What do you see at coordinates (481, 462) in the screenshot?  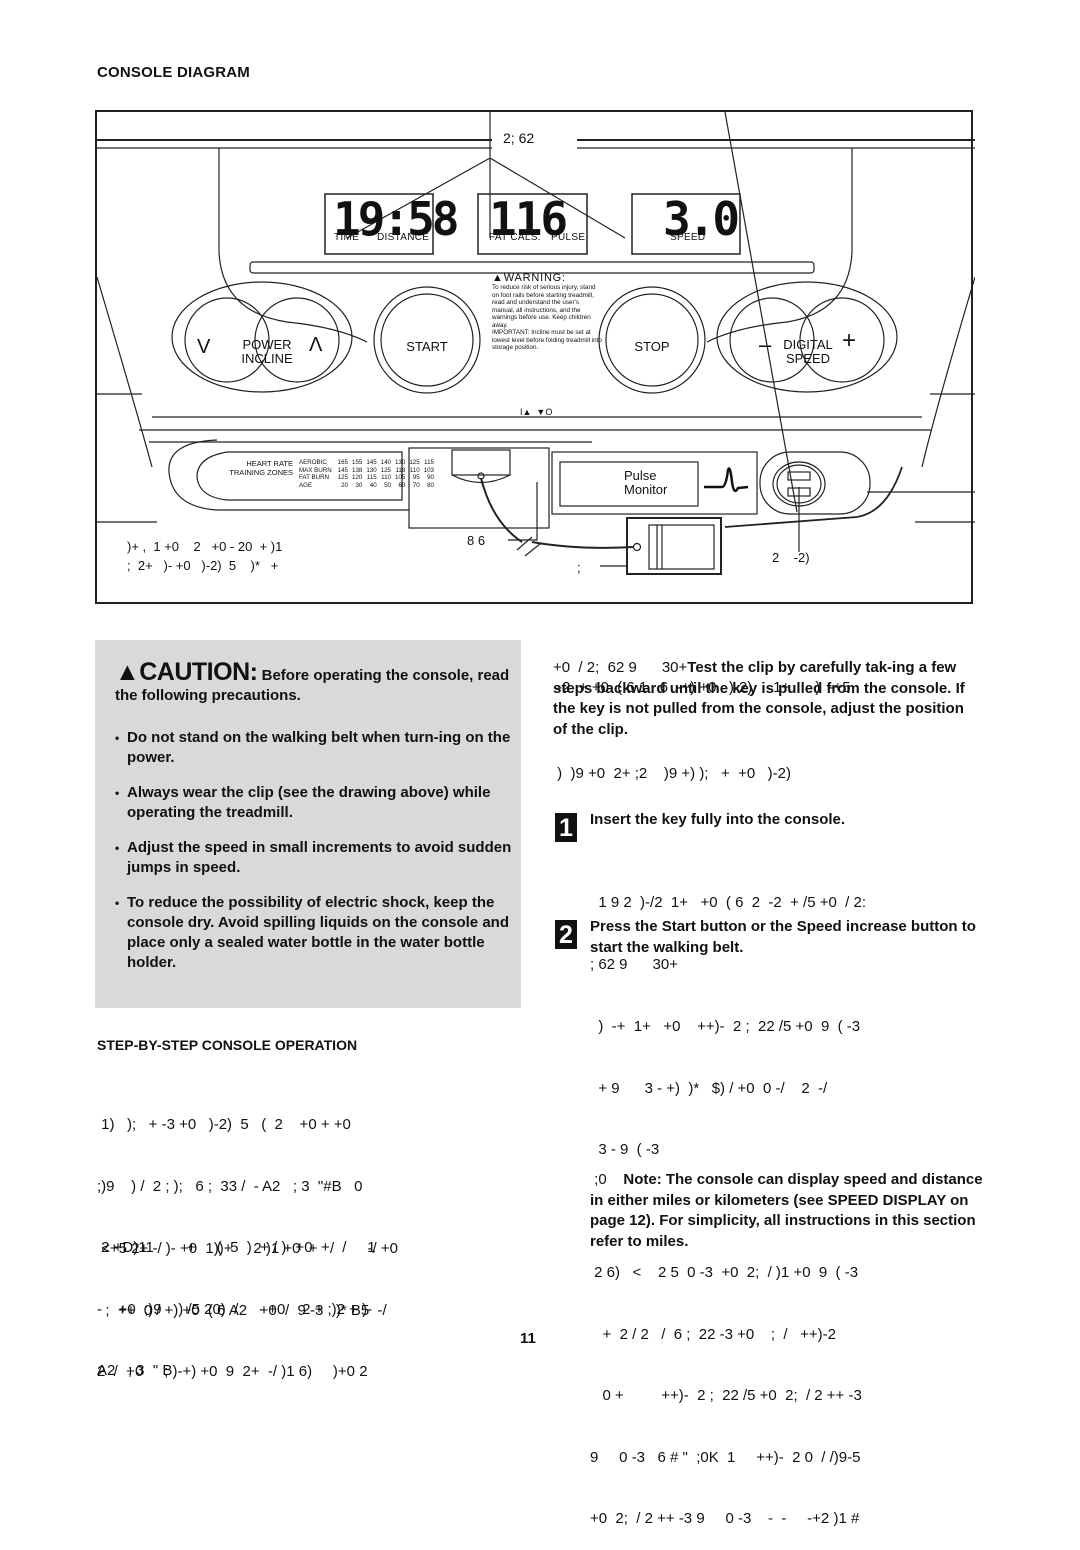 I see `key-slot` at bounding box center [481, 462].